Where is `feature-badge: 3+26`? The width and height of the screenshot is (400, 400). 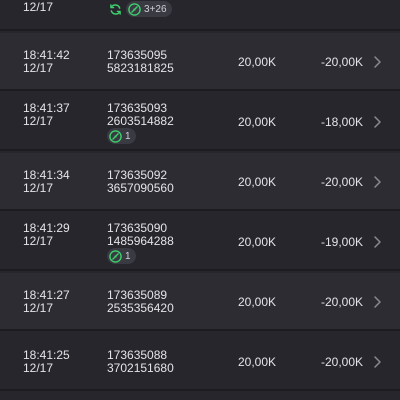 feature-badge: 3+26 is located at coordinates (149, 9).